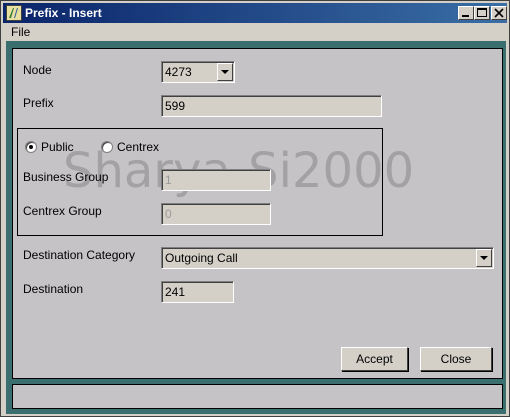 This screenshot has width=510, height=417. I want to click on menu-file: File, so click(20, 32).